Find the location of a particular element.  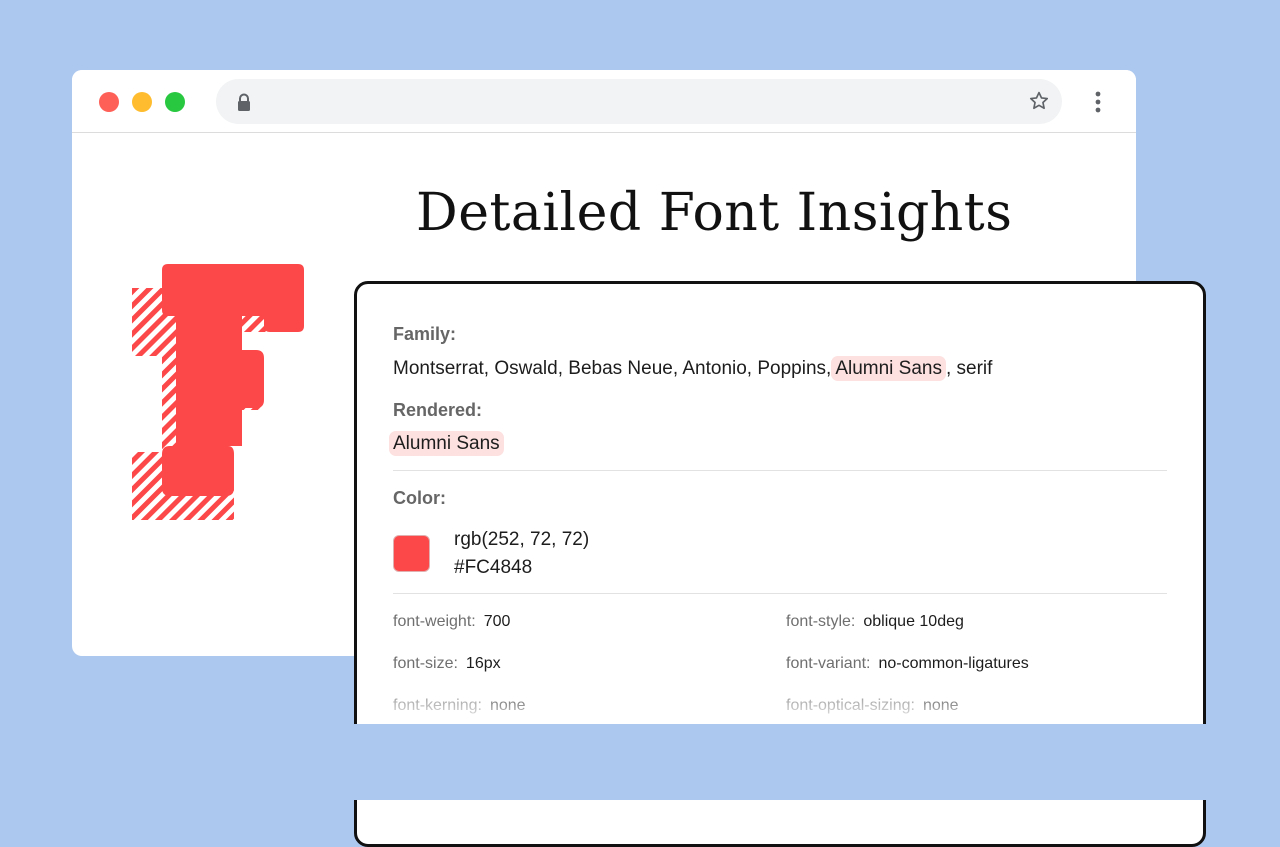

color-label: Color: is located at coordinates (419, 498).